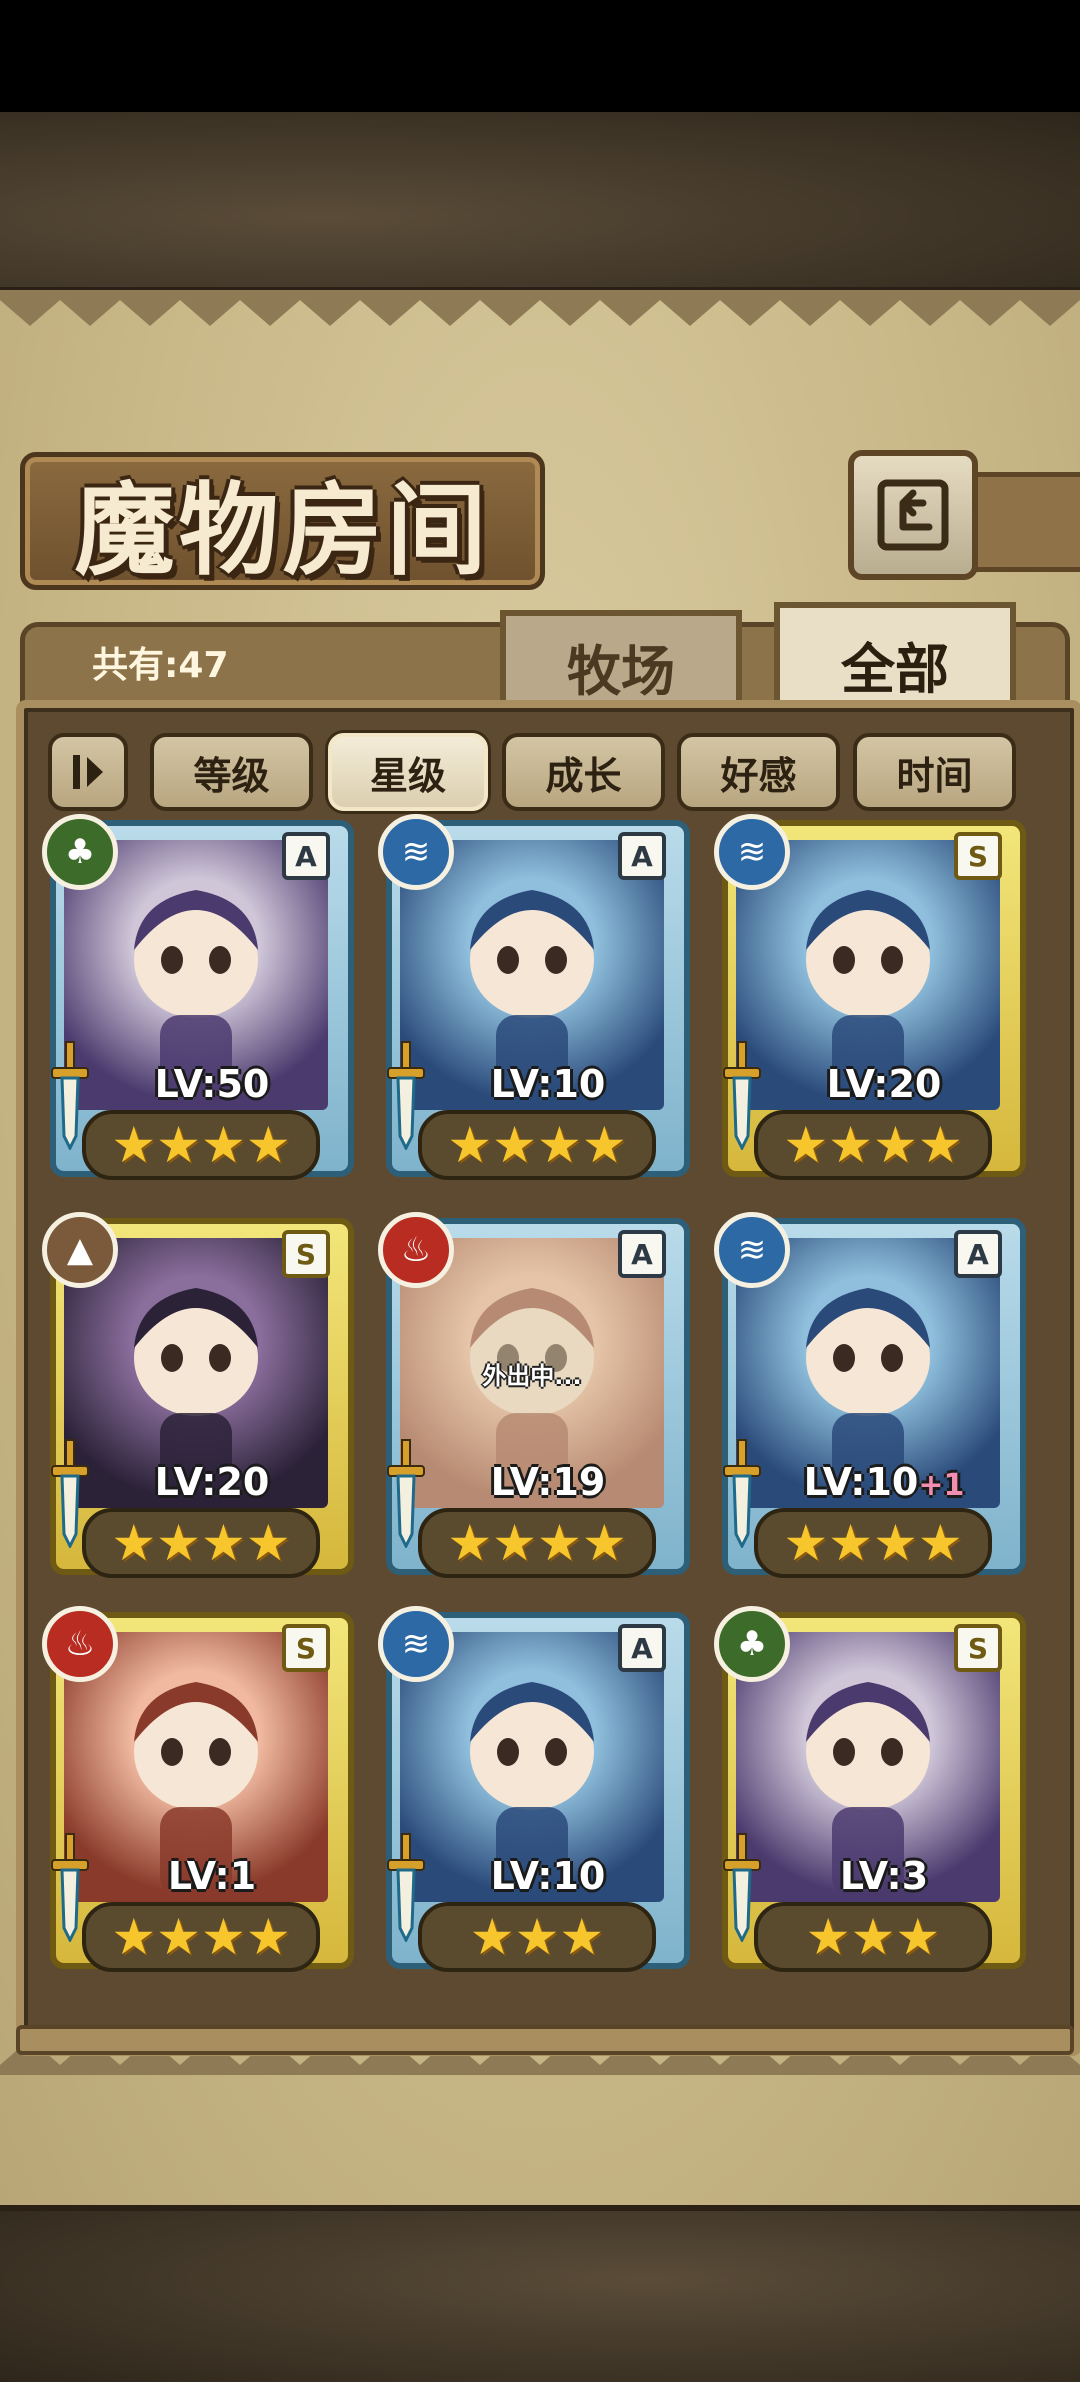 The width and height of the screenshot is (1080, 2382). What do you see at coordinates (198, 1395) in the screenshot?
I see `monster-card: S ▲ LV:20 ★★★★` at bounding box center [198, 1395].